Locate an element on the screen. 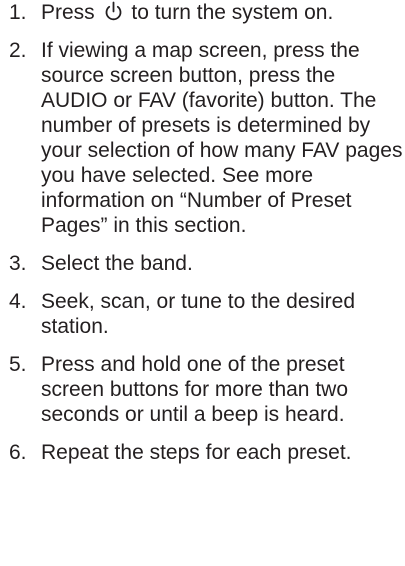 This screenshot has height=566, width=405. step-number: 3. is located at coordinates (18, 263).